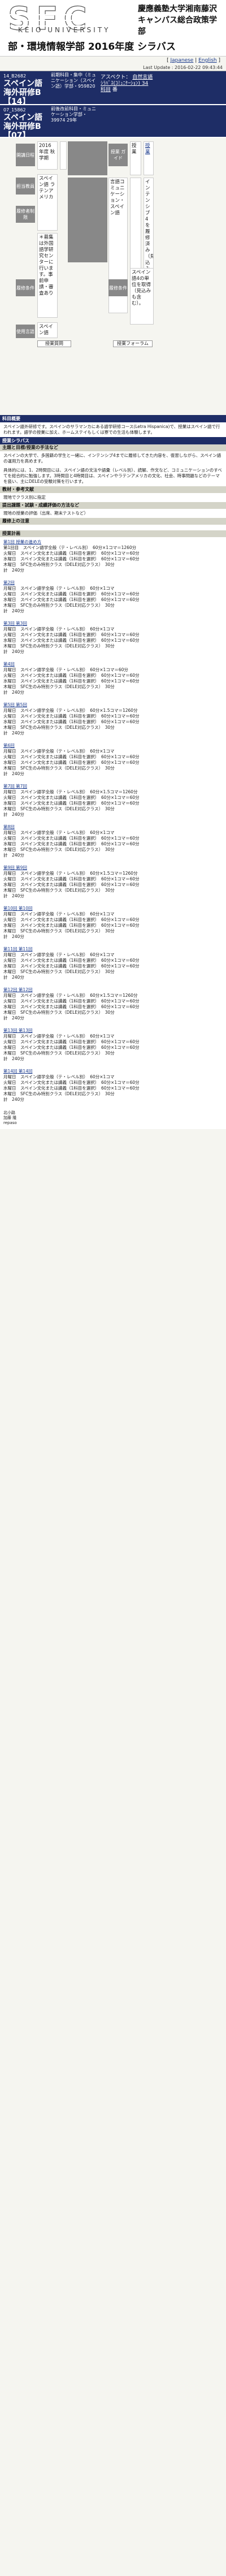 The height and width of the screenshot is (2576, 226). Describe the element at coordinates (207, 60) in the screenshot. I see `lang-english-link: English` at that location.